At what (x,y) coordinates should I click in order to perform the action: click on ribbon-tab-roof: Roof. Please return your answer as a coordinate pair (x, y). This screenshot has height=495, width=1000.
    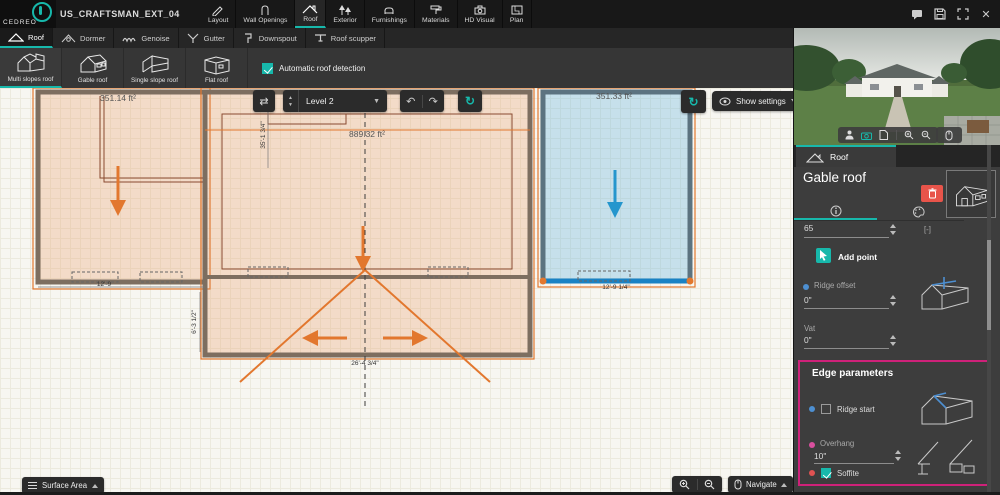
    Looking at the image, I should click on (27, 38).